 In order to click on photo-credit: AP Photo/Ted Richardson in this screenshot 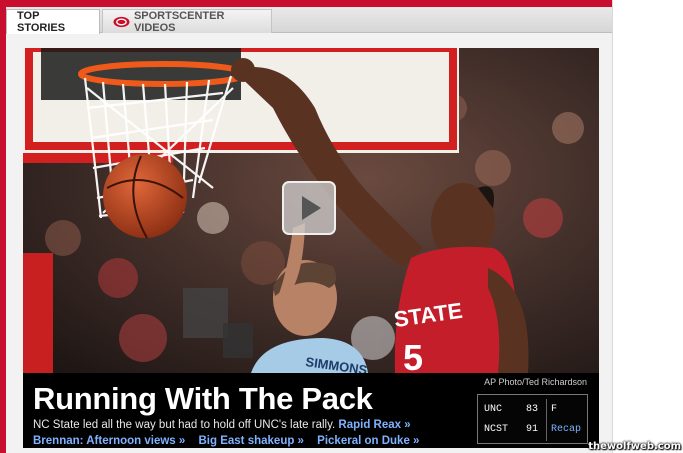, I will do `click(535, 382)`.